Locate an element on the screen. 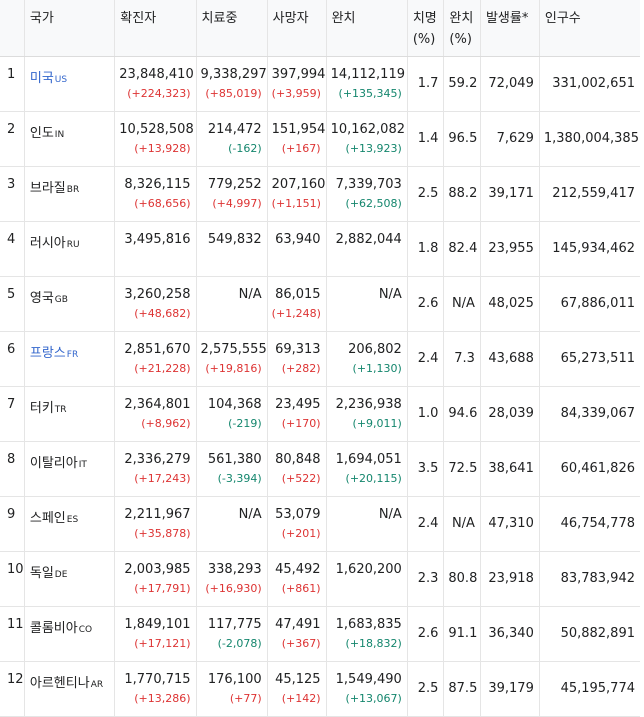 The width and height of the screenshot is (644, 717). confirmed-cell: 3,260,258 (+48,682) is located at coordinates (155, 304).